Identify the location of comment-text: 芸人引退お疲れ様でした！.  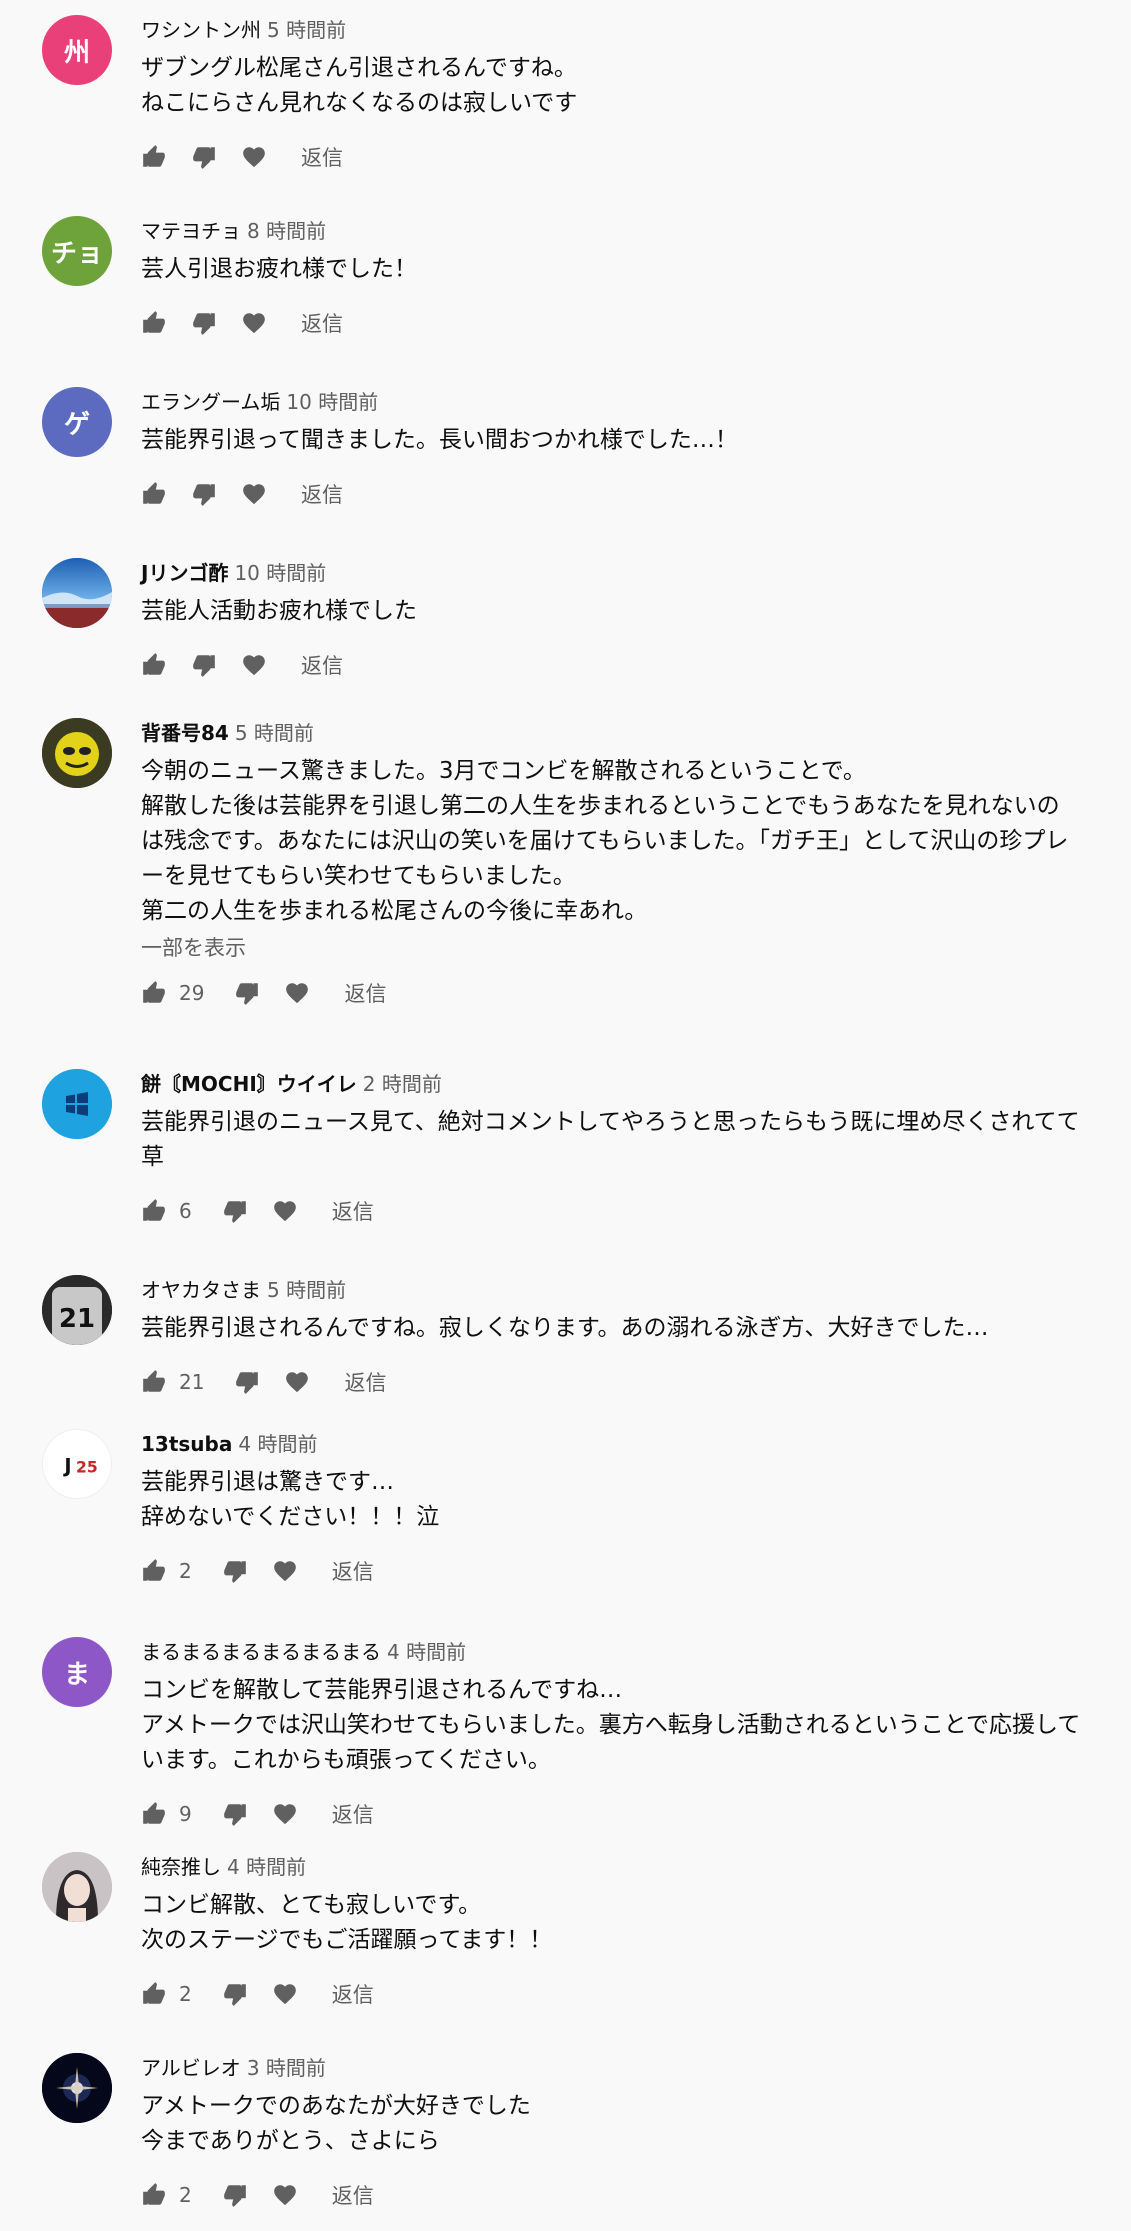
(279, 269).